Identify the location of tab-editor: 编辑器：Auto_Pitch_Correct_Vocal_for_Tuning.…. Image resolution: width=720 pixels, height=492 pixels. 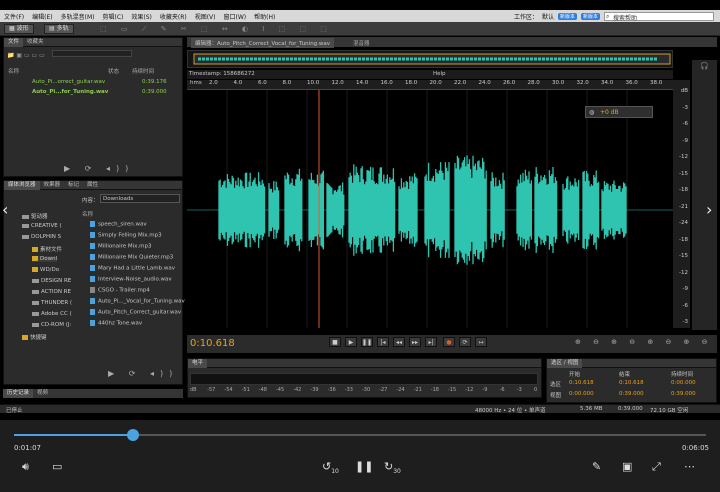
(263, 43).